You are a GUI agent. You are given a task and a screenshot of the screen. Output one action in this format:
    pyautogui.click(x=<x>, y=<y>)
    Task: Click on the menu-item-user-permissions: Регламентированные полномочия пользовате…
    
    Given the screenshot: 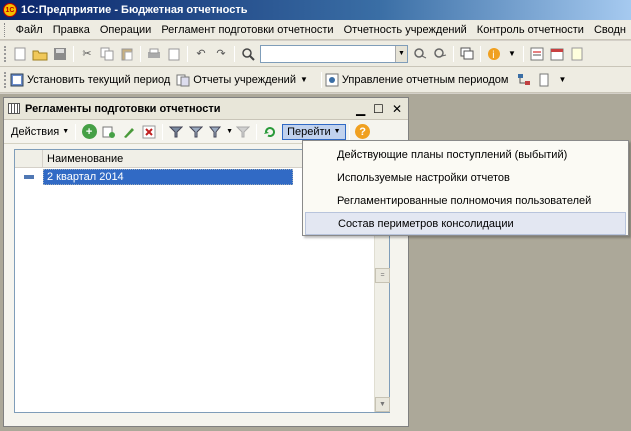 What is the action you would take?
    pyautogui.click(x=465, y=200)
    